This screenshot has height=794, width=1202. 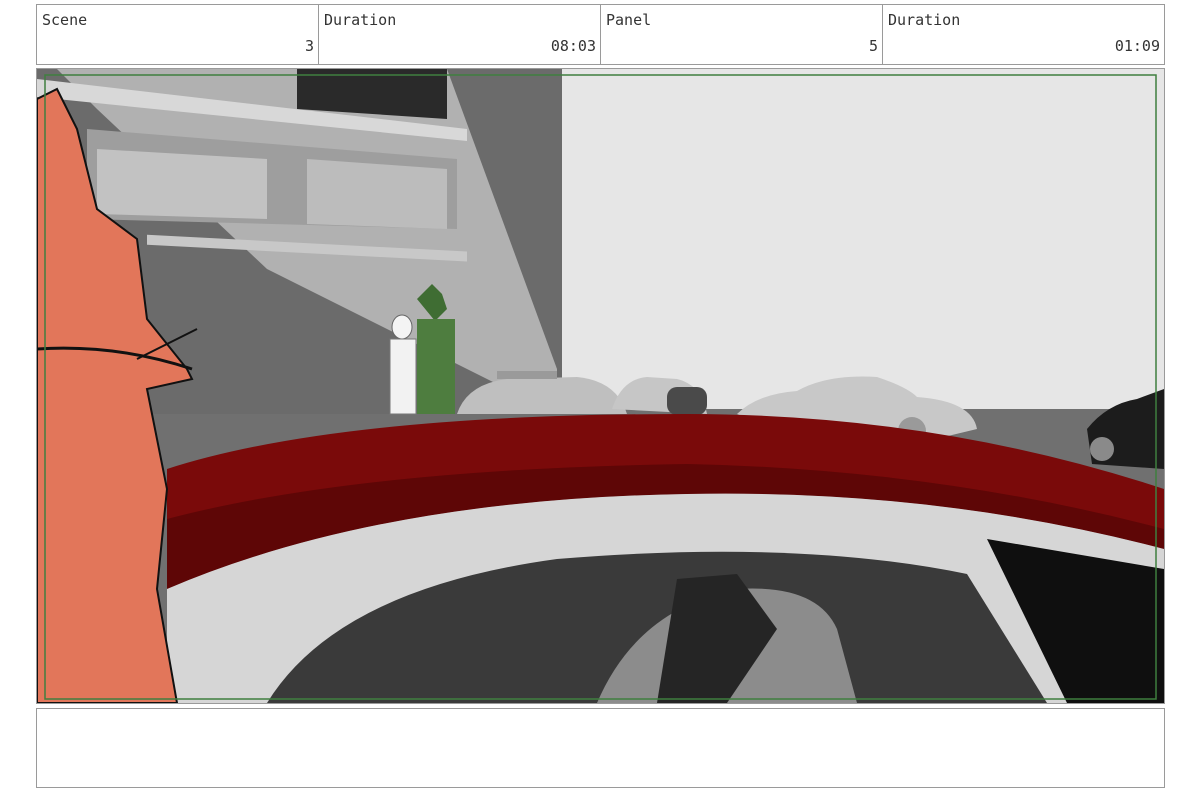 What do you see at coordinates (360, 20) in the screenshot?
I see `scene-duration-label: Duration` at bounding box center [360, 20].